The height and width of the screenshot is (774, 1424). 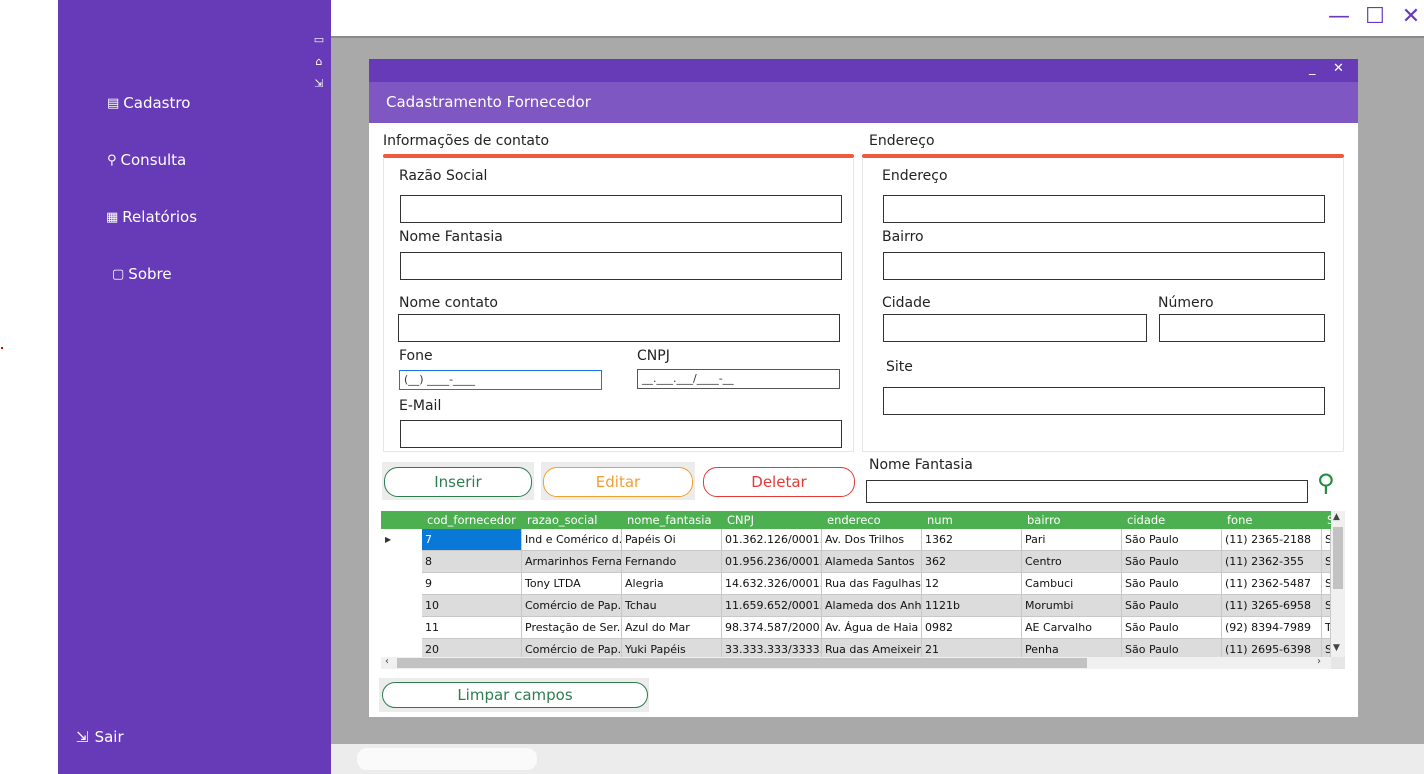 I want to click on table-cell: Av. Água de Haia, so click(x=872, y=628).